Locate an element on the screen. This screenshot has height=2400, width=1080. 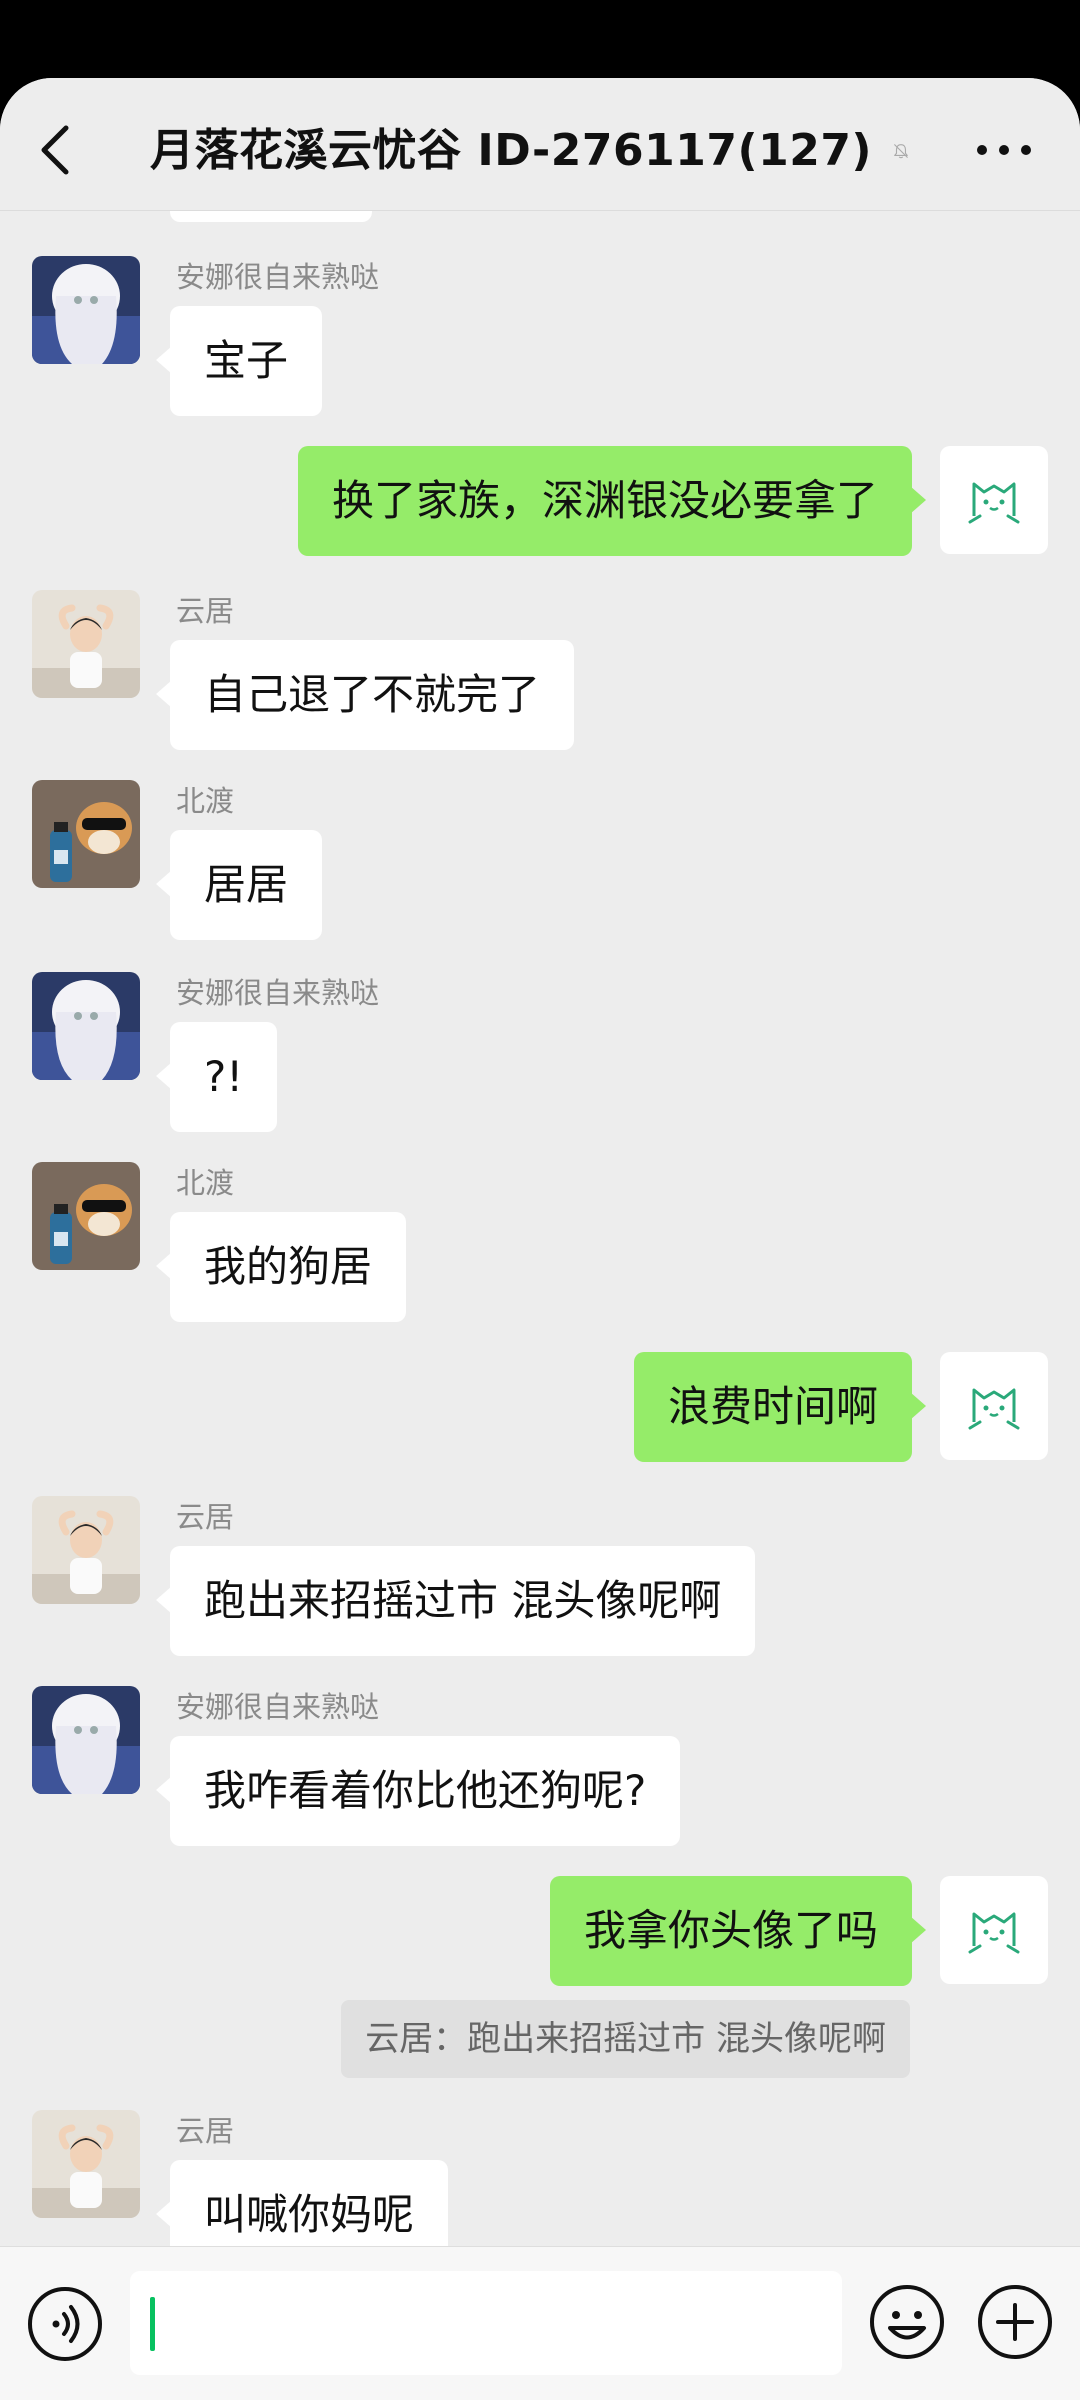
plus-icon is located at coordinates (1015, 2322).